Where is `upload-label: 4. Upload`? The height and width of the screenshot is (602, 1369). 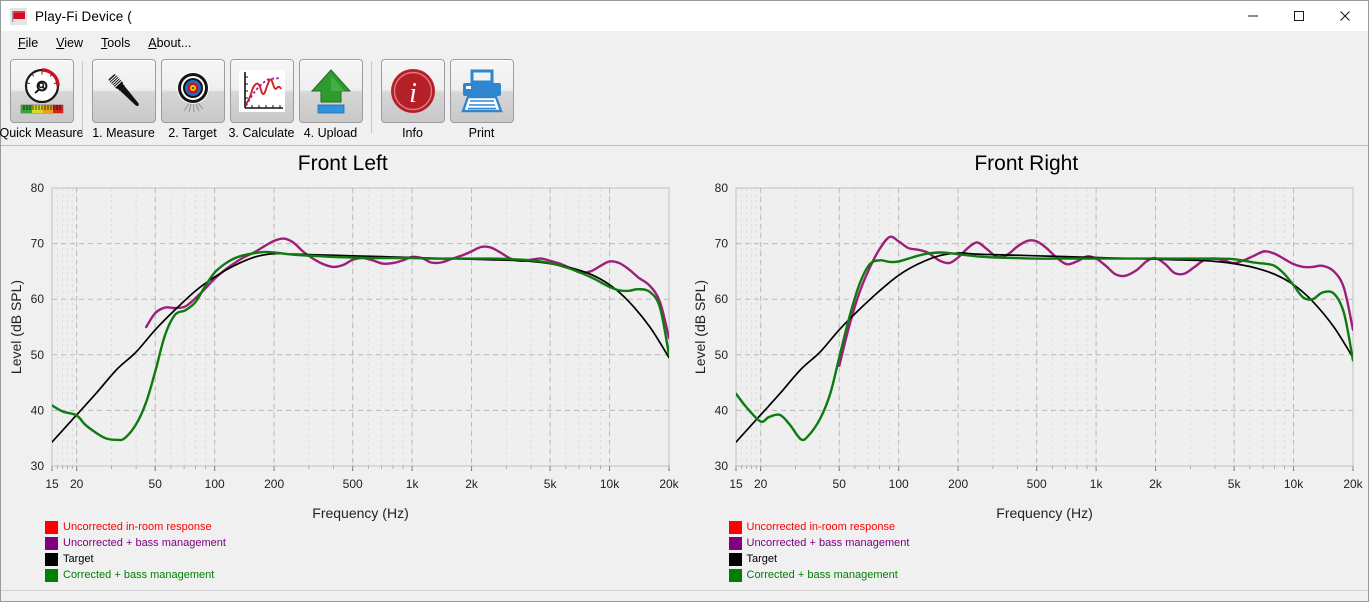 upload-label: 4. Upload is located at coordinates (330, 133).